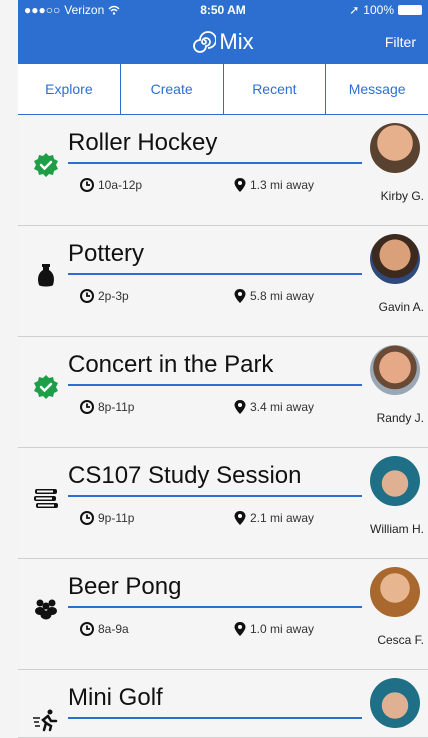 The height and width of the screenshot is (738, 428). I want to click on activity-title: Concert in the Park, so click(171, 364).